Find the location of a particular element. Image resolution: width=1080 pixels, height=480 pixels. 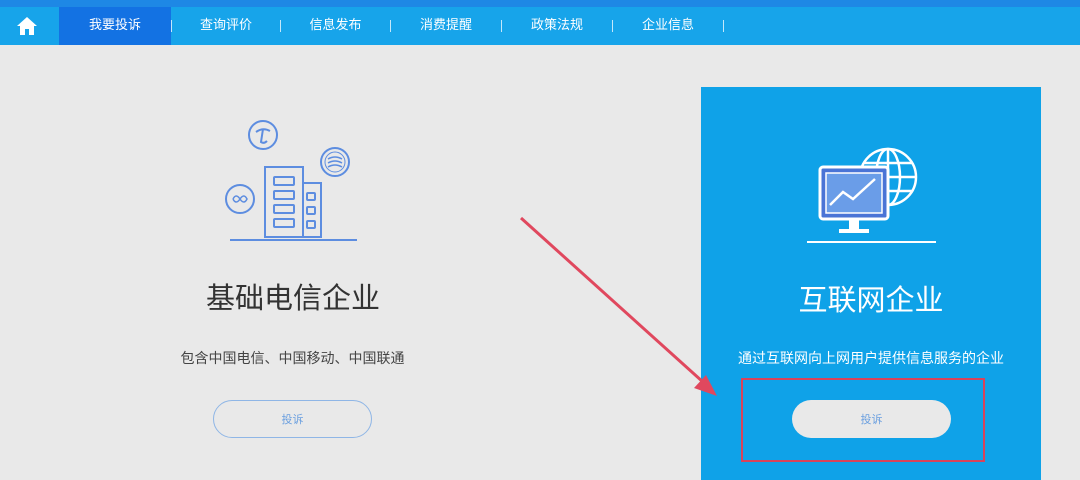

nav-item-publish: 信息发布 is located at coordinates (335, 26).